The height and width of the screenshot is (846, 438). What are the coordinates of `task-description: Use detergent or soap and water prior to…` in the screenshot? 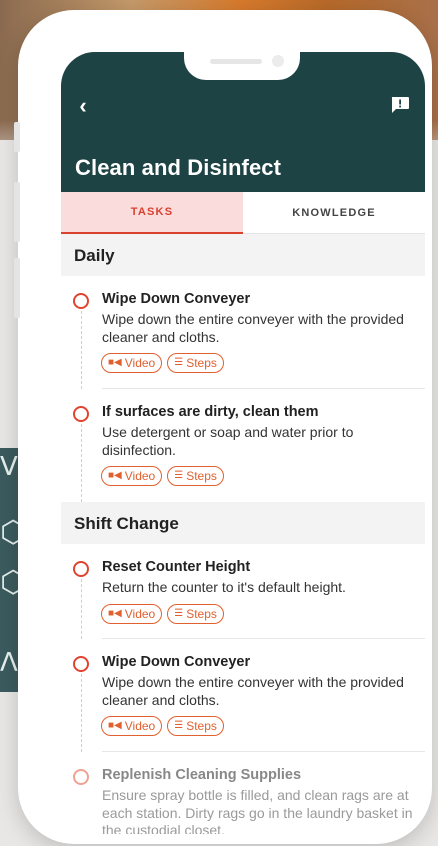 It's located at (228, 441).